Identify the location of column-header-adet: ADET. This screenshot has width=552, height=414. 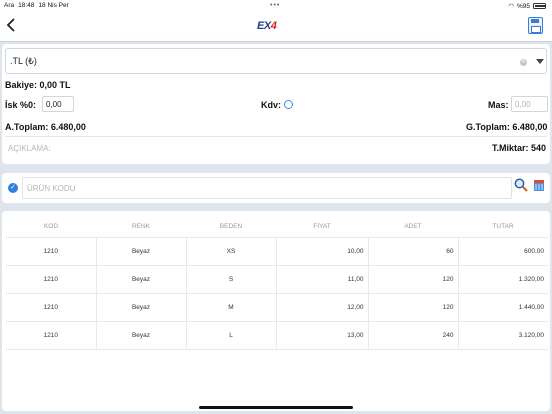
(413, 227).